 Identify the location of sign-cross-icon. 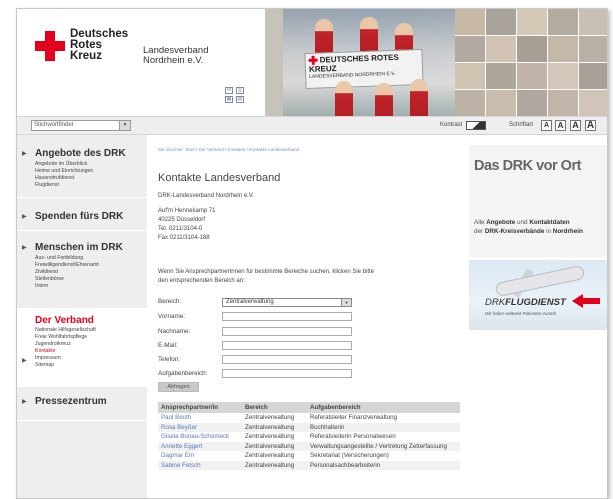
(313, 61).